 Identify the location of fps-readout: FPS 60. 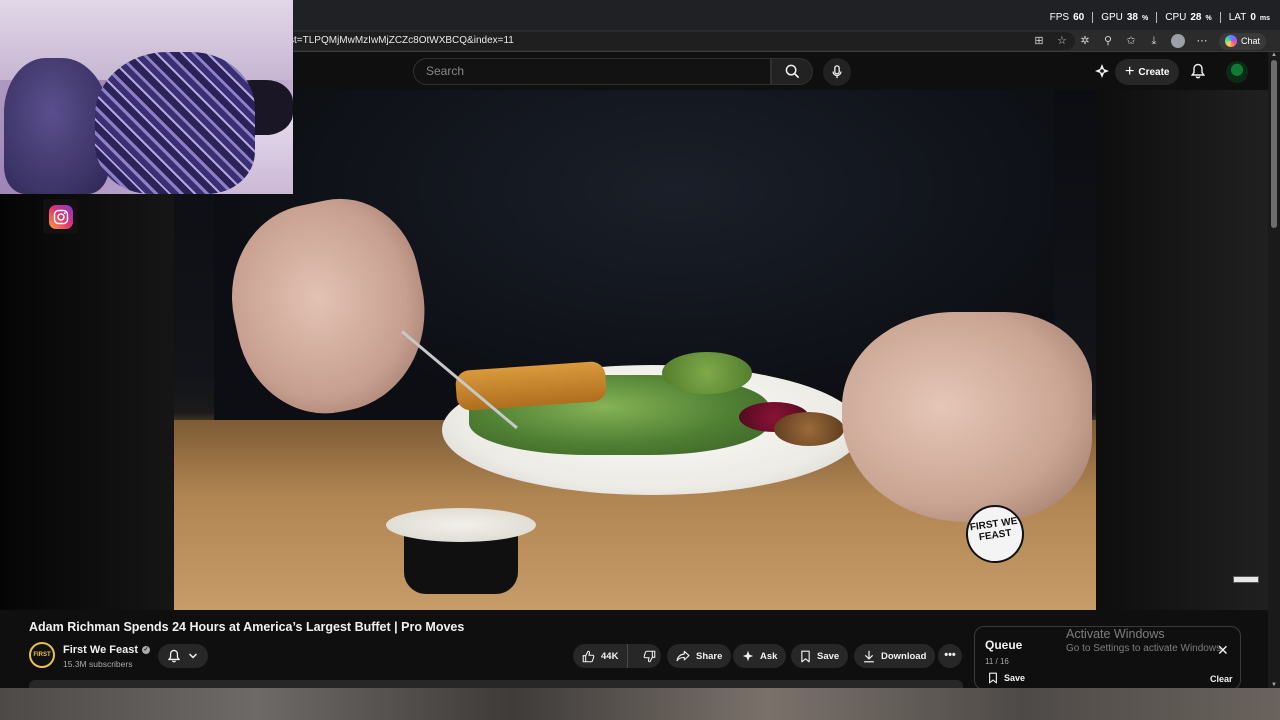
(1068, 17).